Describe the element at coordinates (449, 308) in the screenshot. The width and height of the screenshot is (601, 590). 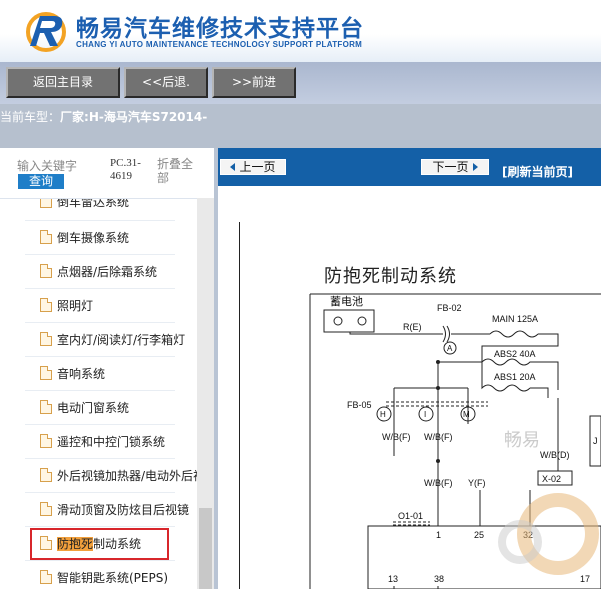
I see `connector-label: FB-02` at that location.